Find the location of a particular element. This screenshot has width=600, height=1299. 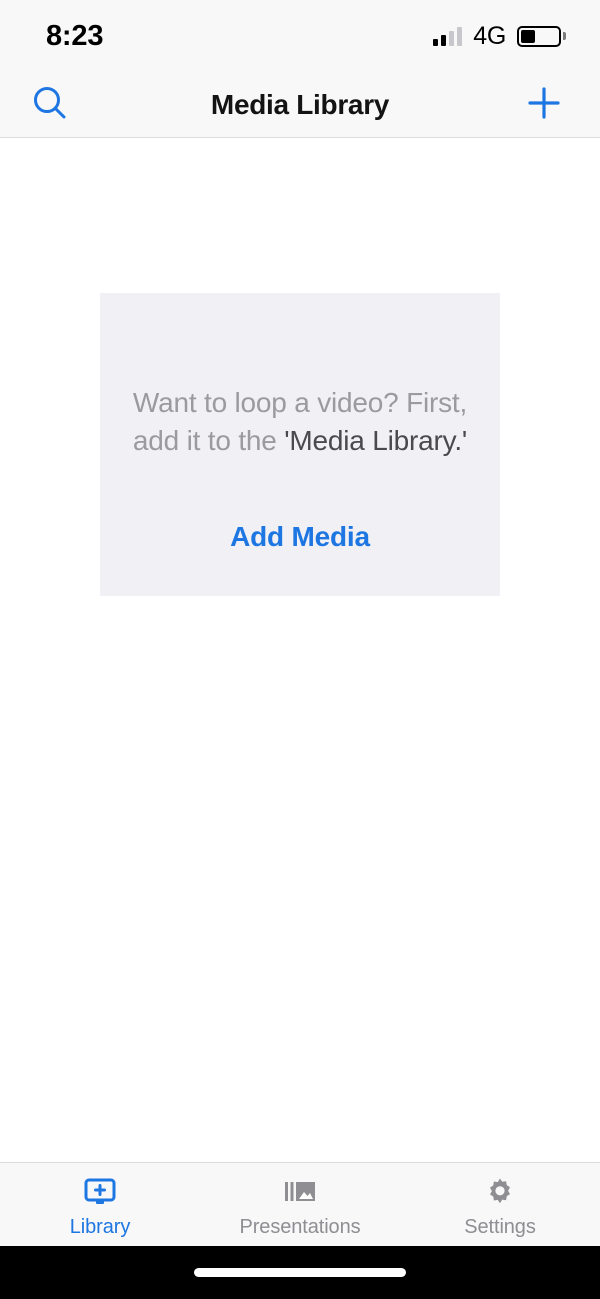

page-title: Media Library is located at coordinates (300, 104).